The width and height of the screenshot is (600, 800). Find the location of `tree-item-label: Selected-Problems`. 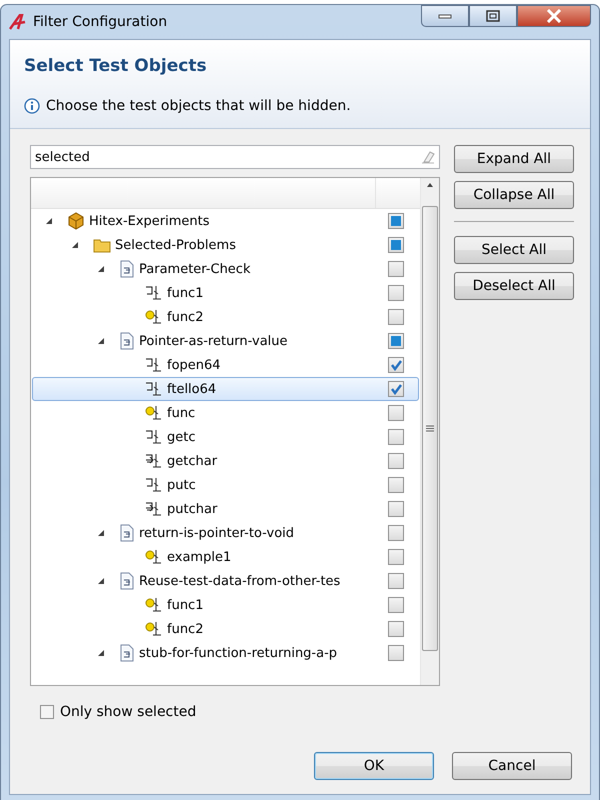

tree-item-label: Selected-Problems is located at coordinates (175, 245).